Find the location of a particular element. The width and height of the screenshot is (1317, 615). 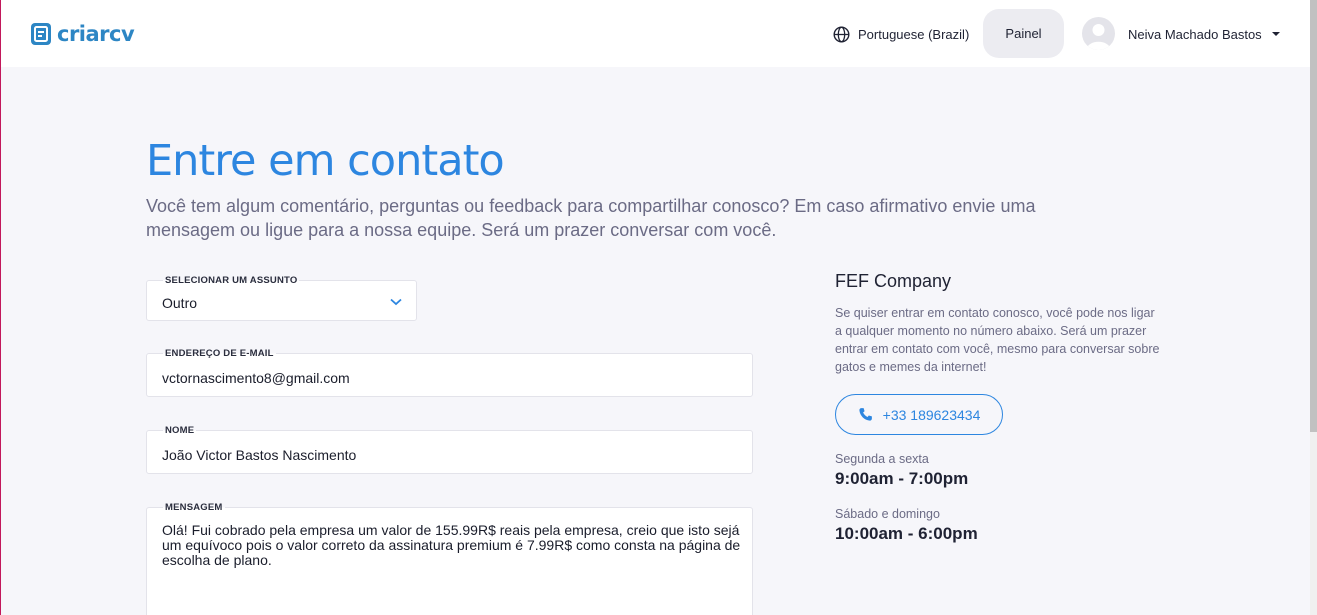

email-label: ENDEREÇO DE E-MAIL is located at coordinates (219, 353).